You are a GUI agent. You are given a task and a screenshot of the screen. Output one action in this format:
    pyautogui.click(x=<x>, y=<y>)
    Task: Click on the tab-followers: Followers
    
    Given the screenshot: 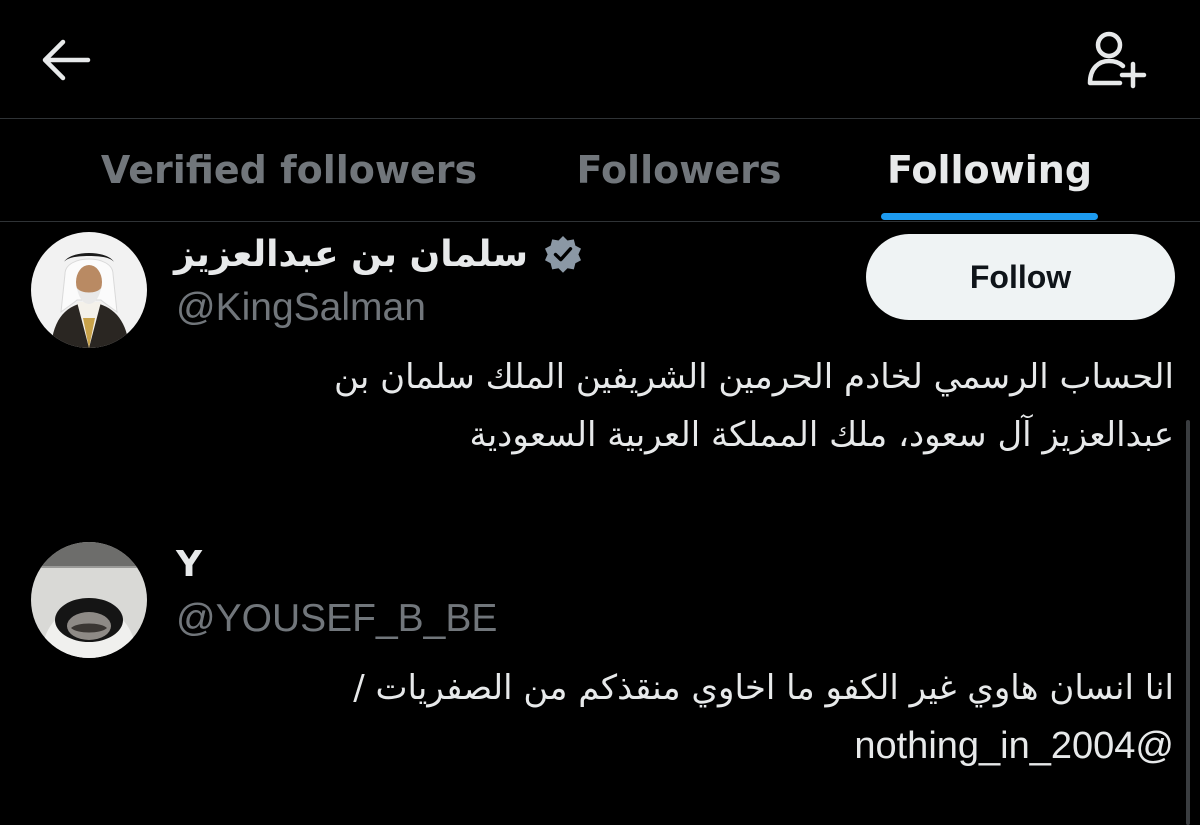 What is the action you would take?
    pyautogui.click(x=679, y=170)
    